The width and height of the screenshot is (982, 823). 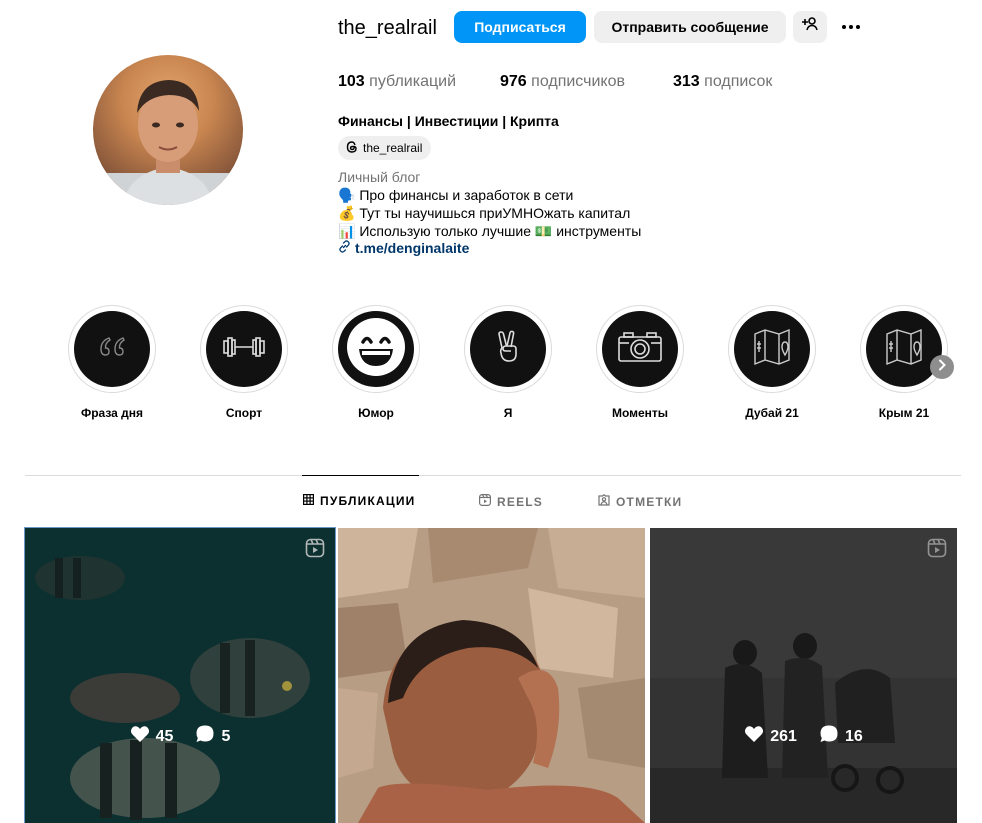 What do you see at coordinates (491, 675) in the screenshot?
I see `post-thumbnail` at bounding box center [491, 675].